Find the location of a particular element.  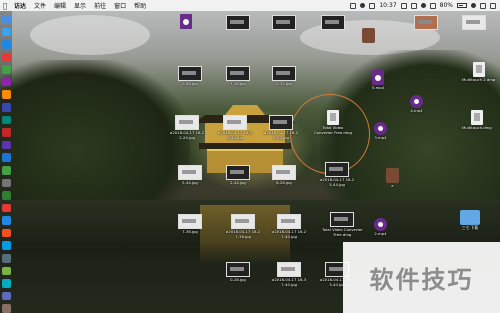

archive-file is located at coordinates (368, 35).